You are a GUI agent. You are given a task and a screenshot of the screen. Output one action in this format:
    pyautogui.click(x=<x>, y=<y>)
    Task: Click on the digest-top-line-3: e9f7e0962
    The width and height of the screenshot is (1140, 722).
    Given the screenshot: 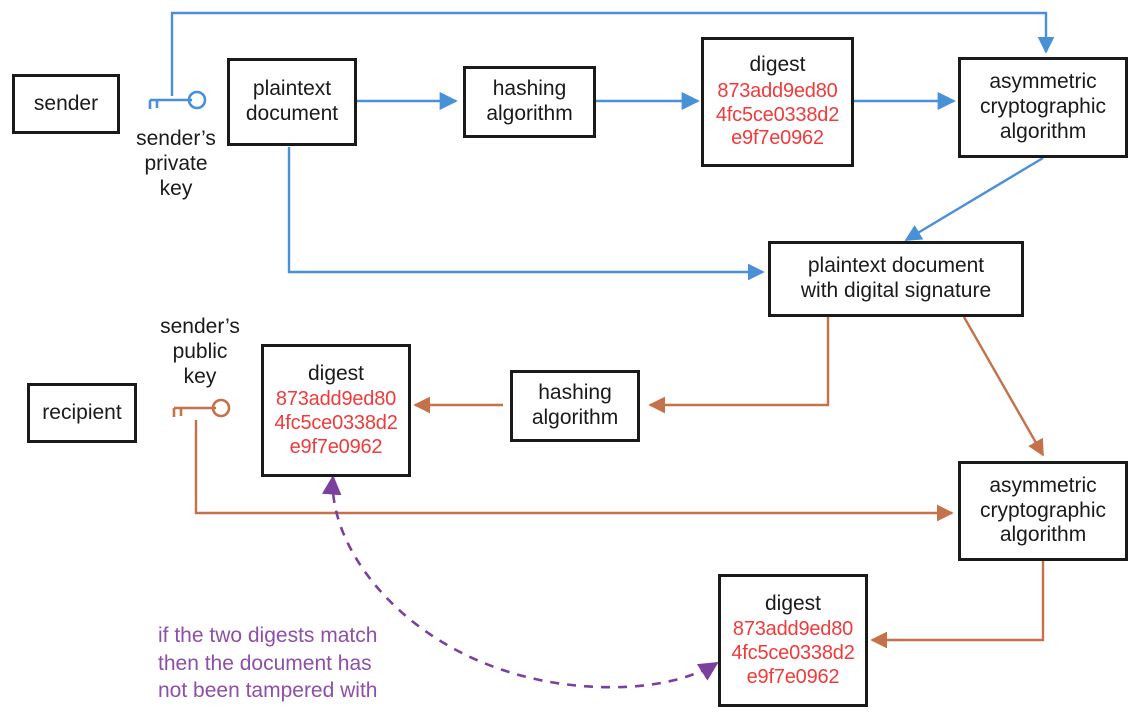 What is the action you would take?
    pyautogui.click(x=777, y=138)
    